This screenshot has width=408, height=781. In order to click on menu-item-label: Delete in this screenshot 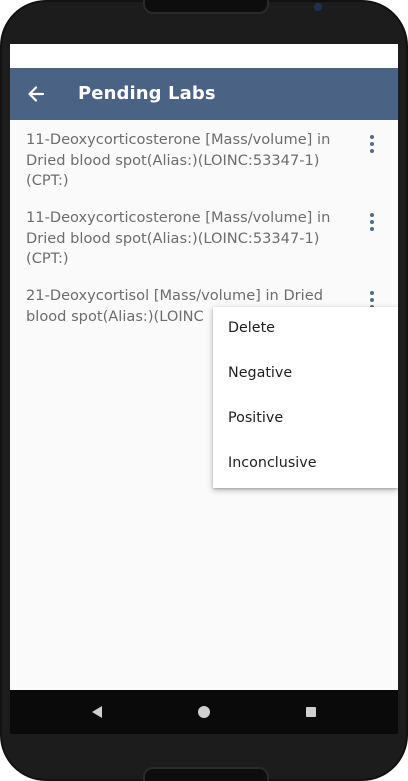, I will do `click(251, 328)`.